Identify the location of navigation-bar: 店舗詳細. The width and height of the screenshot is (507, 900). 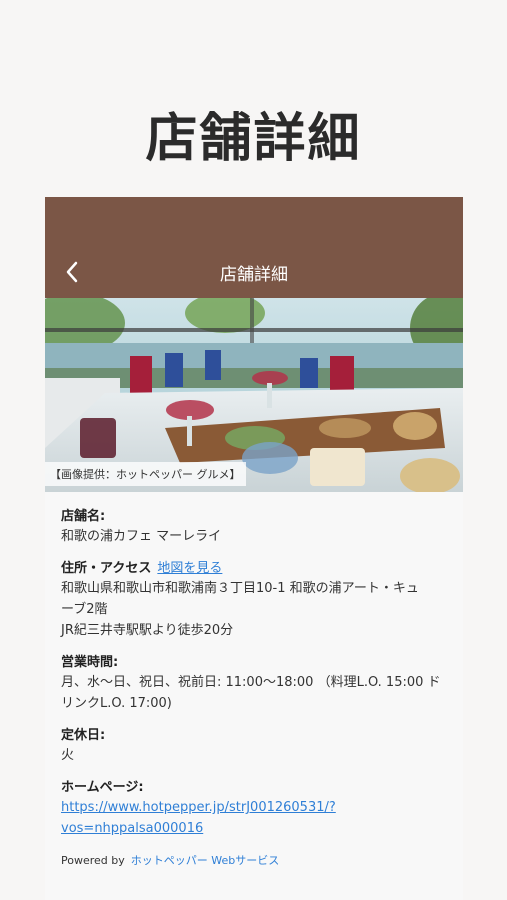
(254, 247).